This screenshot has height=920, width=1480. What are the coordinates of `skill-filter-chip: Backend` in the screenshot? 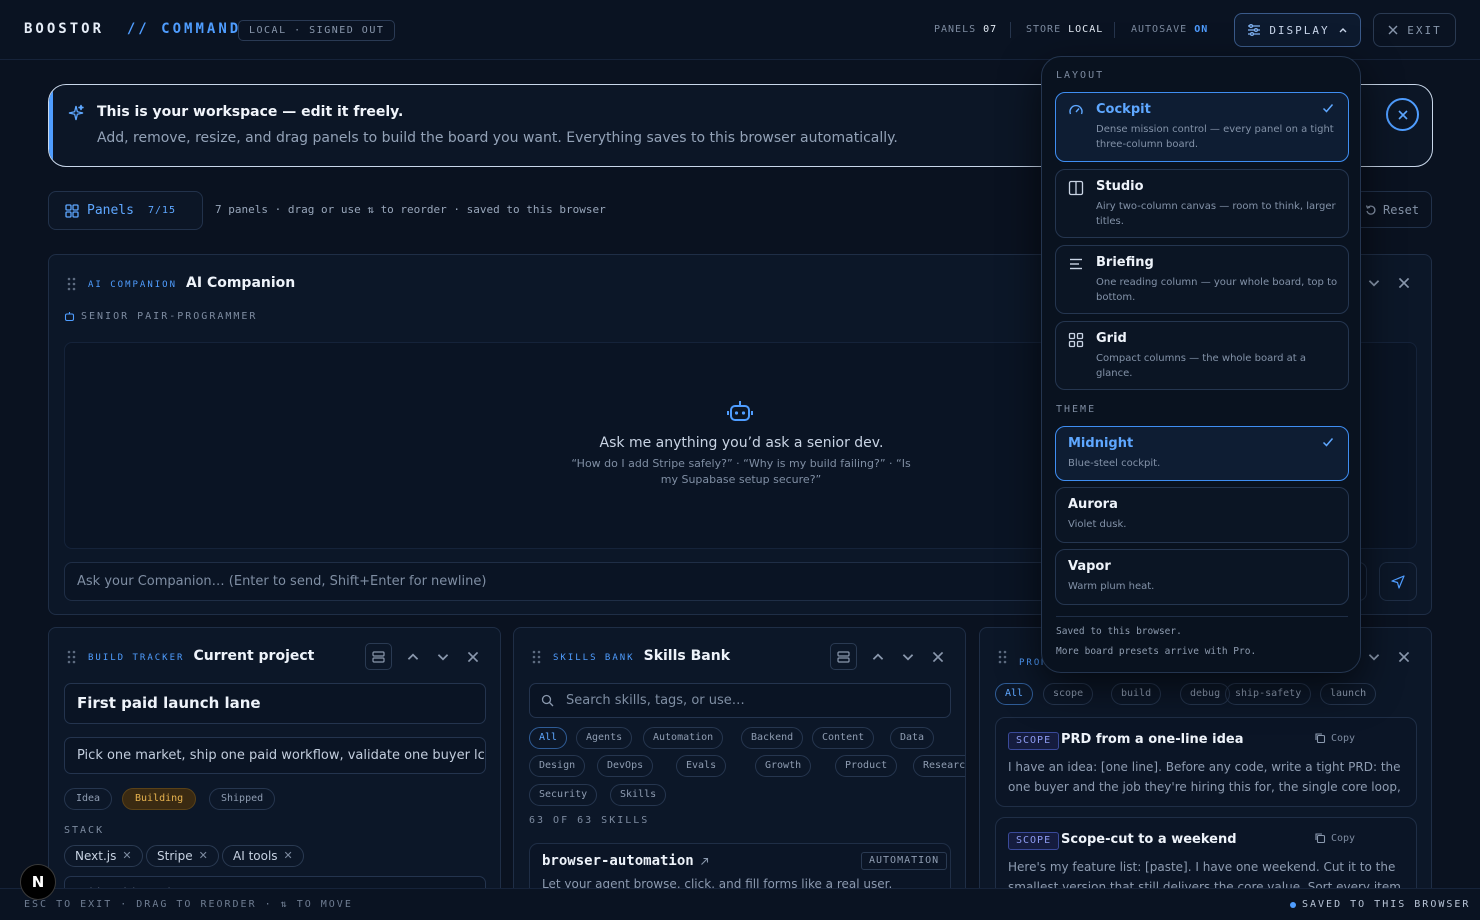 It's located at (772, 738).